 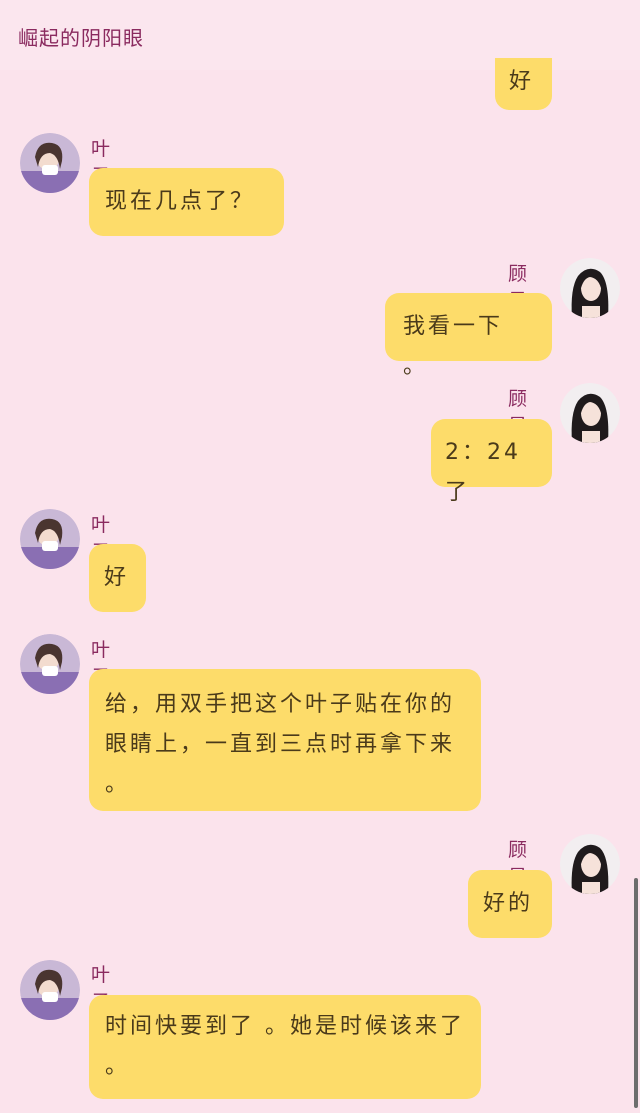 I want to click on message-bubble: 给，用双手把这个叶子贴在你的眼睛上，一直到三点时再拿下来 。, so click(x=285, y=740).